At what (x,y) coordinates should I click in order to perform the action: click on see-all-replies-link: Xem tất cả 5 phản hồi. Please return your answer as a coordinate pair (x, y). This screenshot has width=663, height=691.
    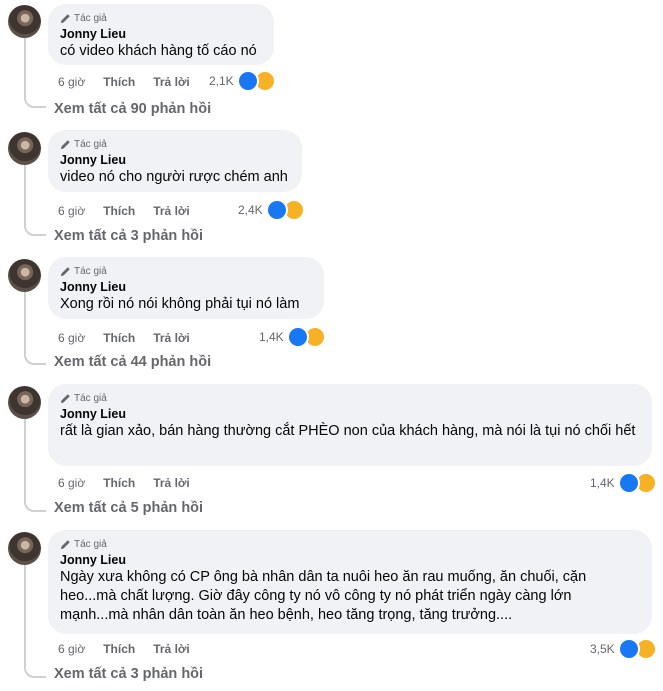
    Looking at the image, I should click on (128, 508).